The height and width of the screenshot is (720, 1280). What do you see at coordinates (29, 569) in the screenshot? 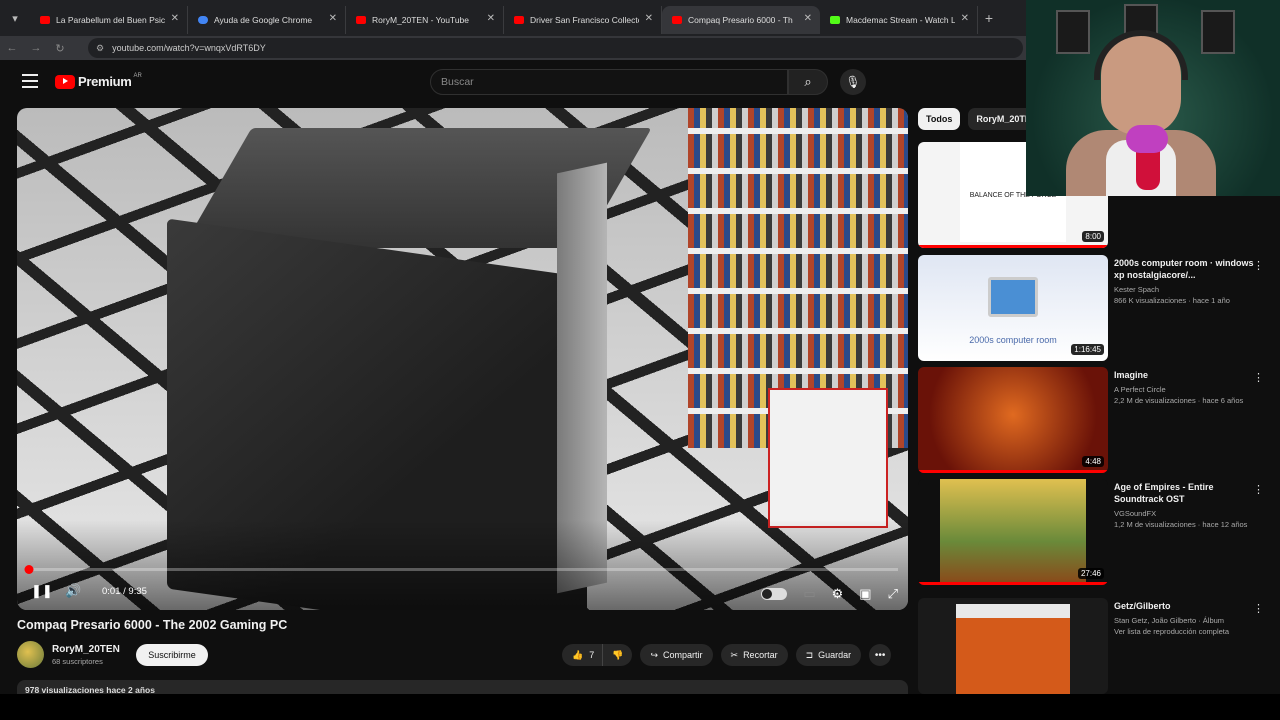
I see `scrubber-handle` at bounding box center [29, 569].